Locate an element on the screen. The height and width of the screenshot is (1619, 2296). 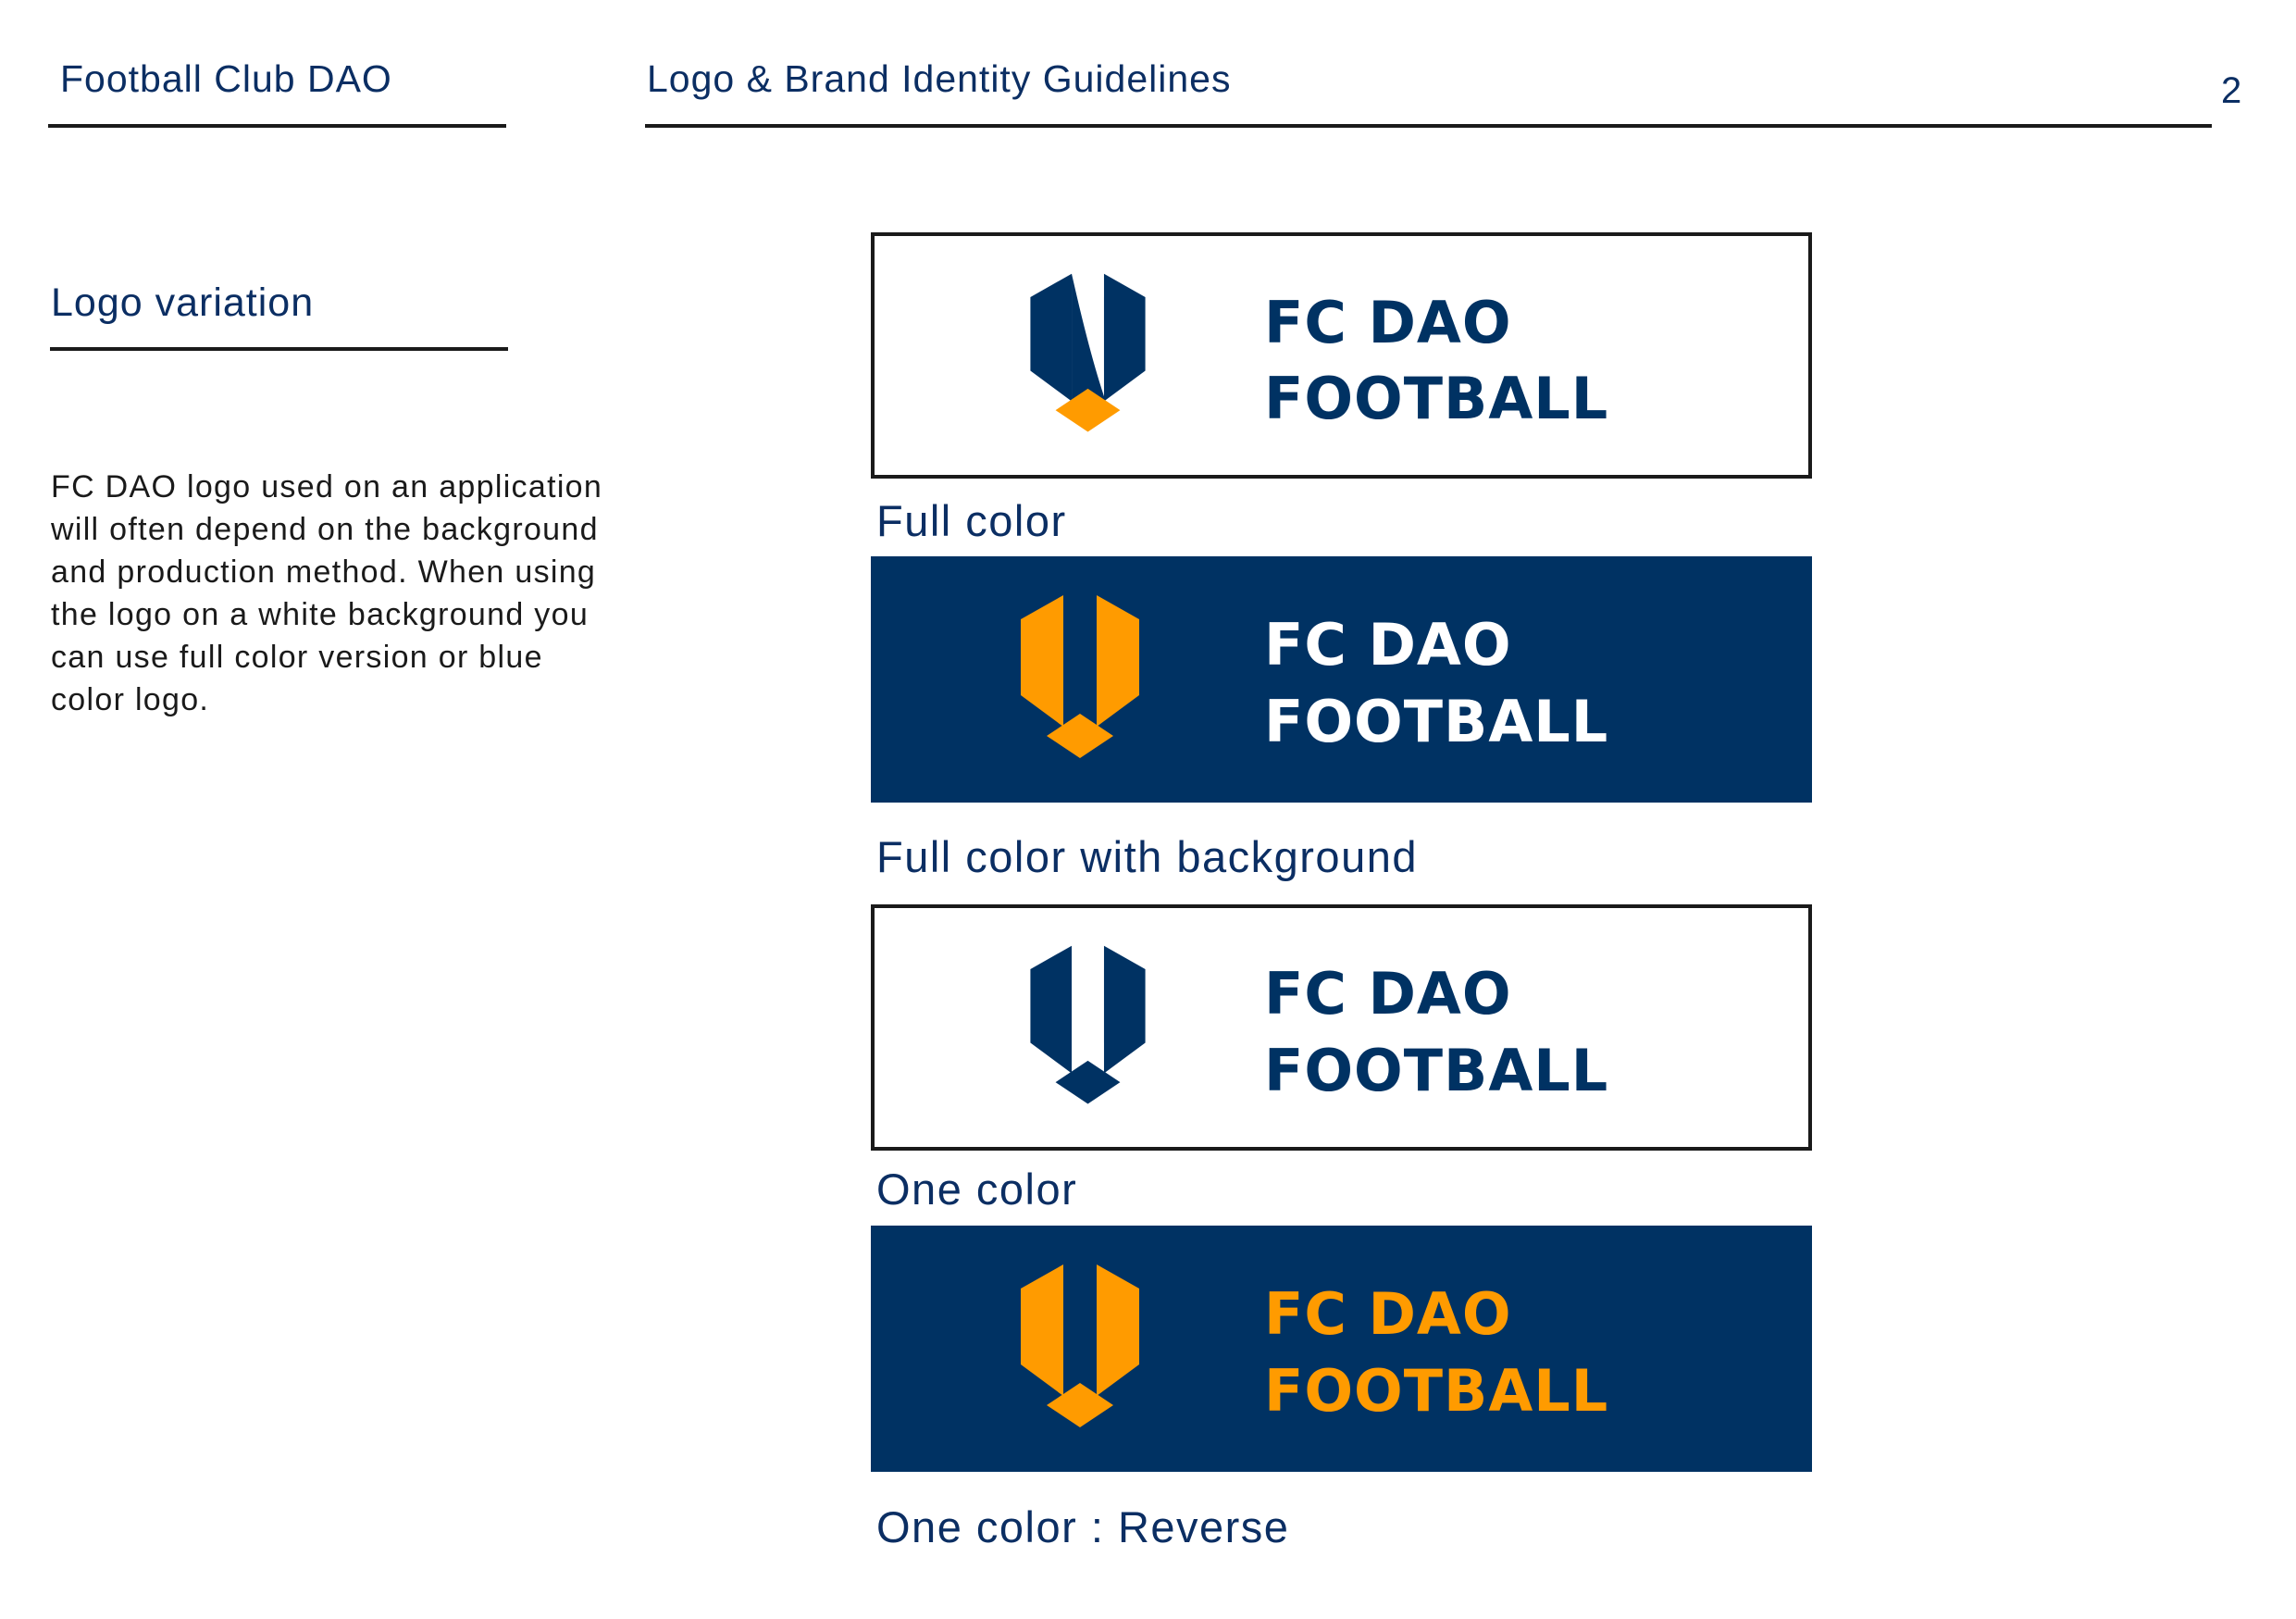
caption-one-color: One color is located at coordinates (977, 1189).